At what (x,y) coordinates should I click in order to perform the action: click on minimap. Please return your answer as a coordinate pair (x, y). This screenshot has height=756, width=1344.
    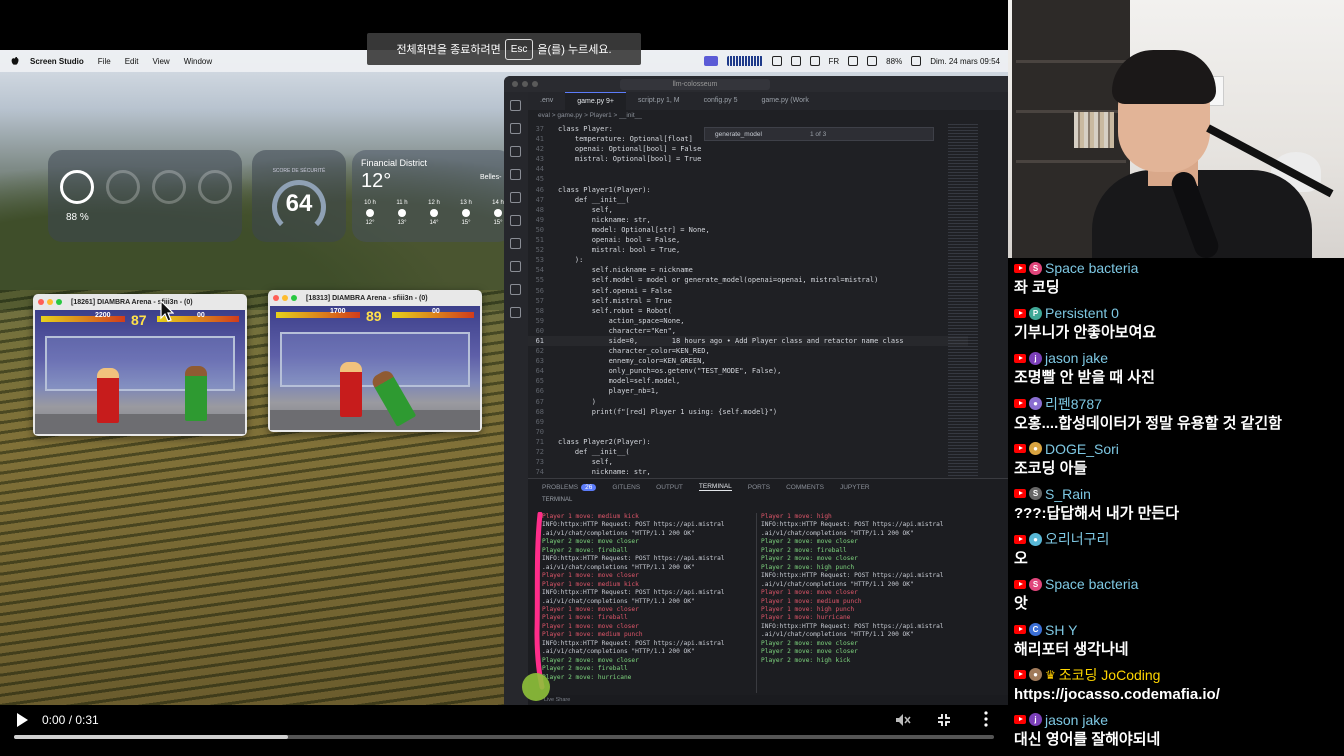
    Looking at the image, I should click on (963, 324).